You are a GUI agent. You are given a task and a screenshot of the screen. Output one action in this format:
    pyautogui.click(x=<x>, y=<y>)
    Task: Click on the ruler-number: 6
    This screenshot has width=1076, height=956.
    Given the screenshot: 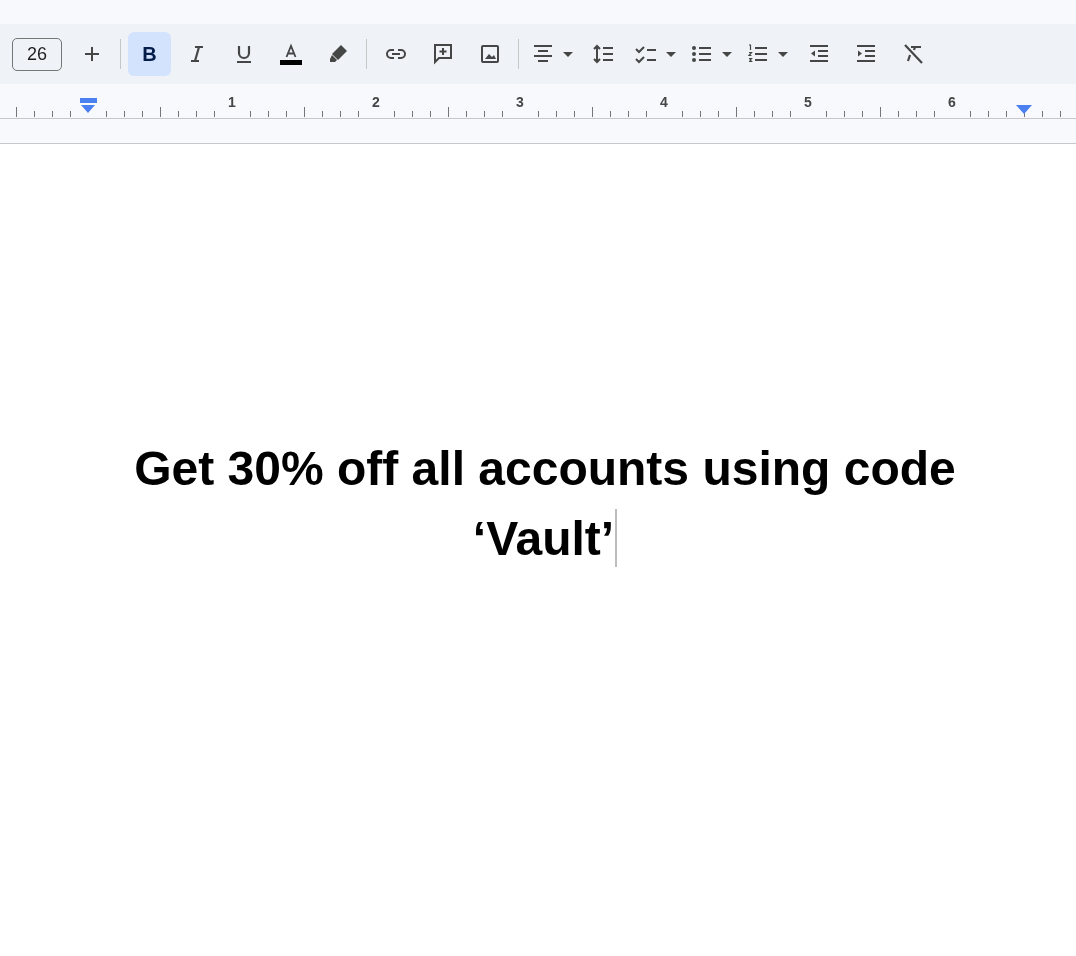 What is the action you would take?
    pyautogui.click(x=952, y=102)
    